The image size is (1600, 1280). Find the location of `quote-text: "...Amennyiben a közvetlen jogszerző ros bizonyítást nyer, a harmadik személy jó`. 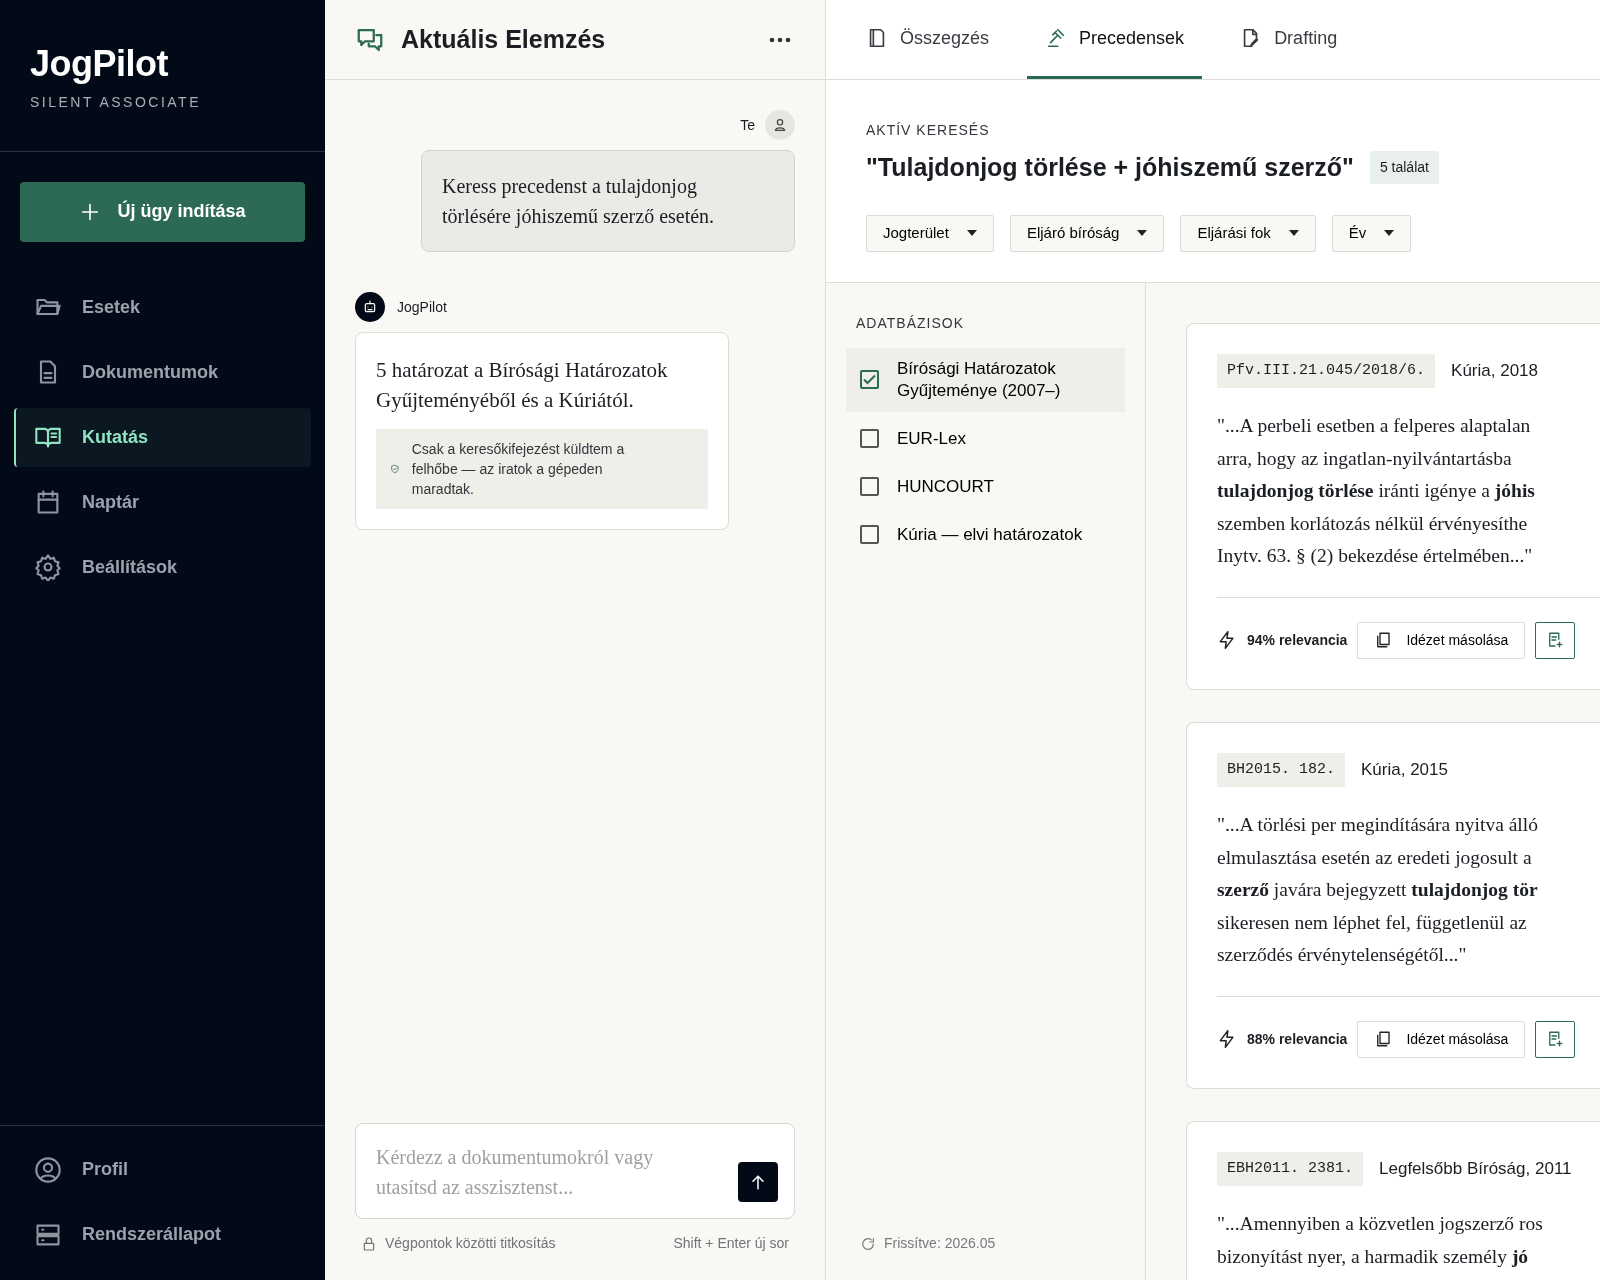

quote-text: "...Amennyiben a közvetlen jogszerző ros bizonyítást nyer, a harmadik személy jó is located at coordinates (1380, 1240).